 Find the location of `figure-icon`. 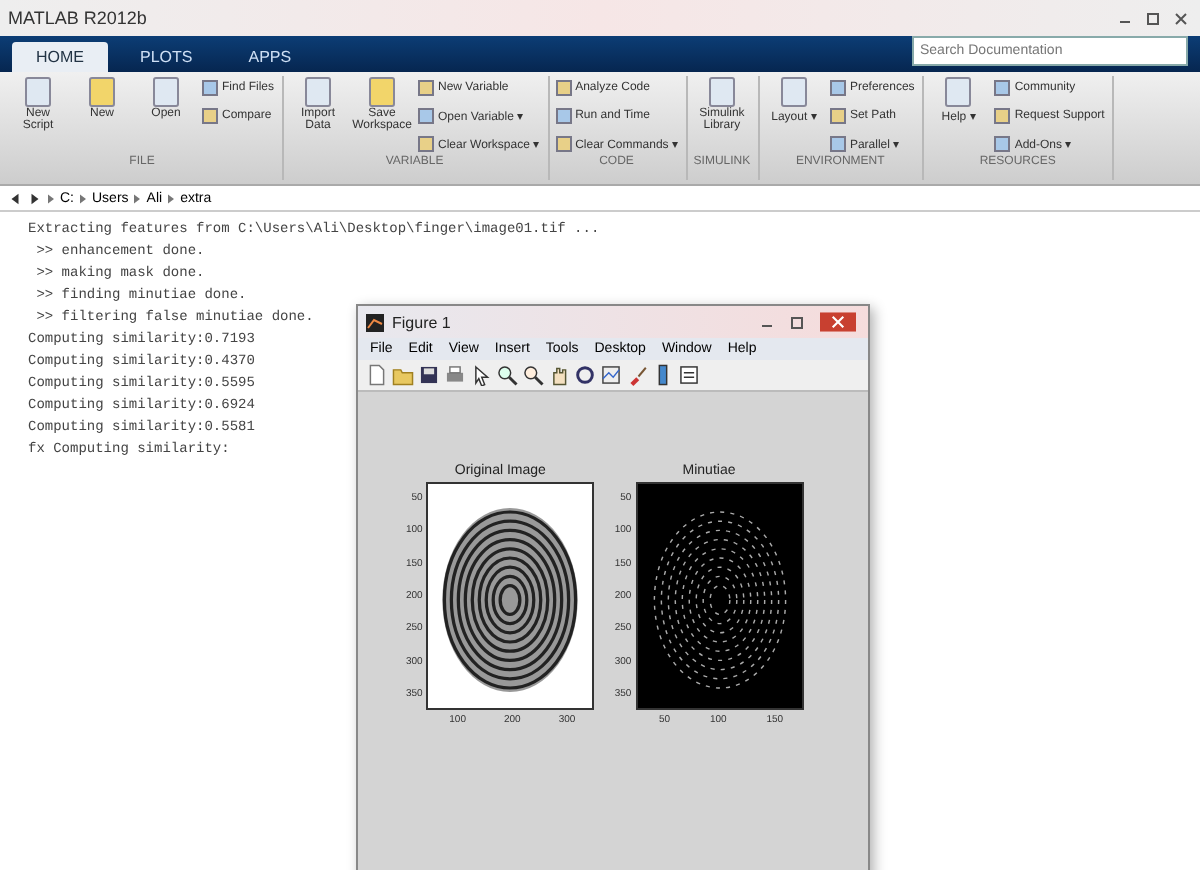

figure-icon is located at coordinates (375, 322).